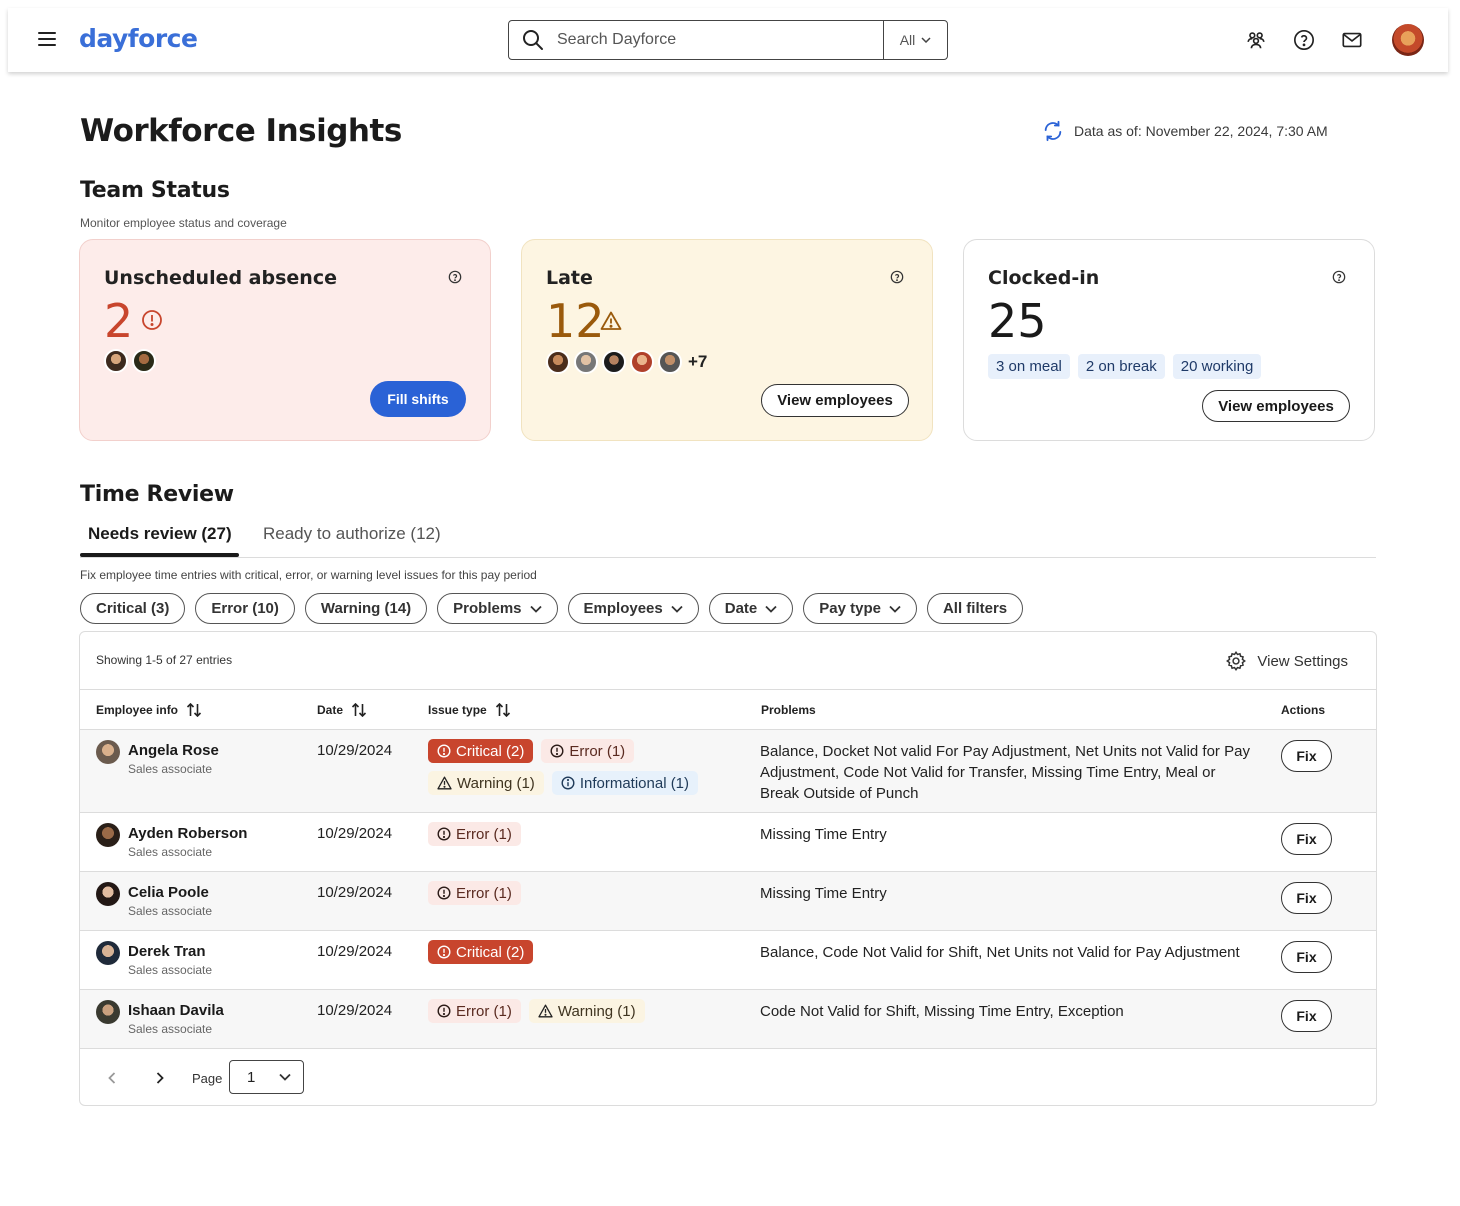  Describe the element at coordinates (496, 783) in the screenshot. I see `issue-tag-label: Warning (1)` at that location.